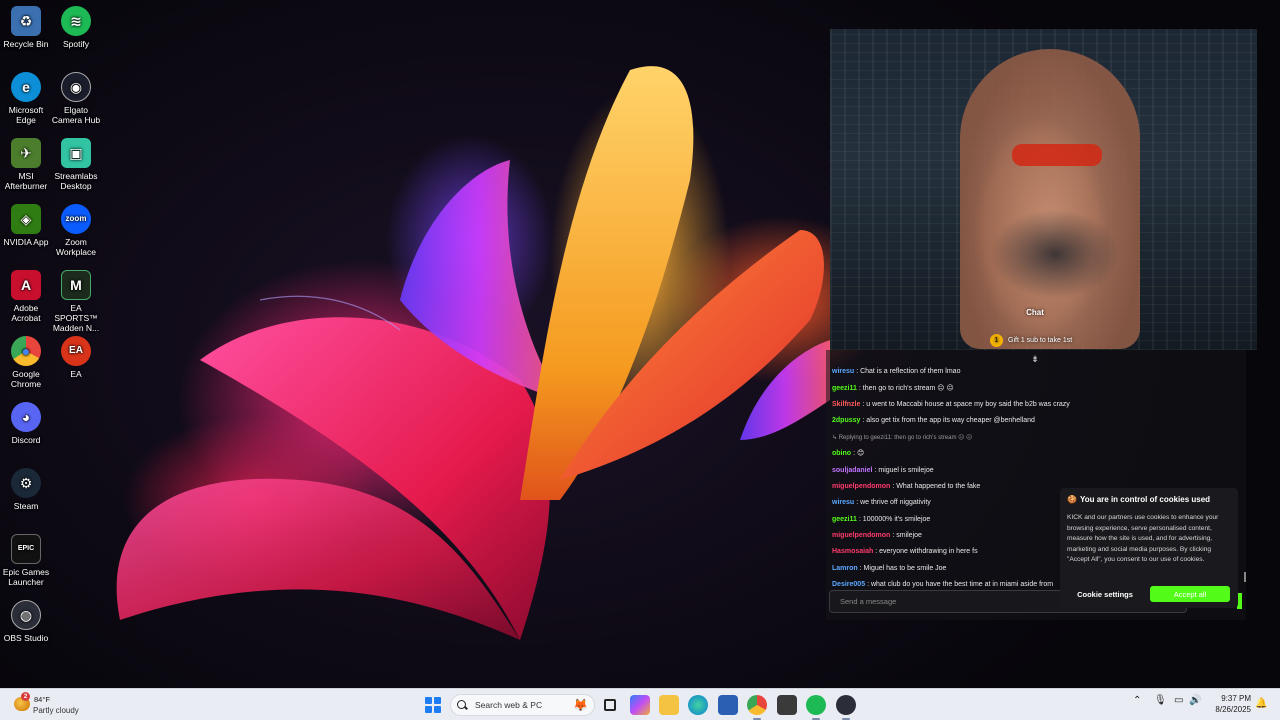  What do you see at coordinates (1236, 698) in the screenshot?
I see `clock-time: 9:37 PM` at bounding box center [1236, 698].